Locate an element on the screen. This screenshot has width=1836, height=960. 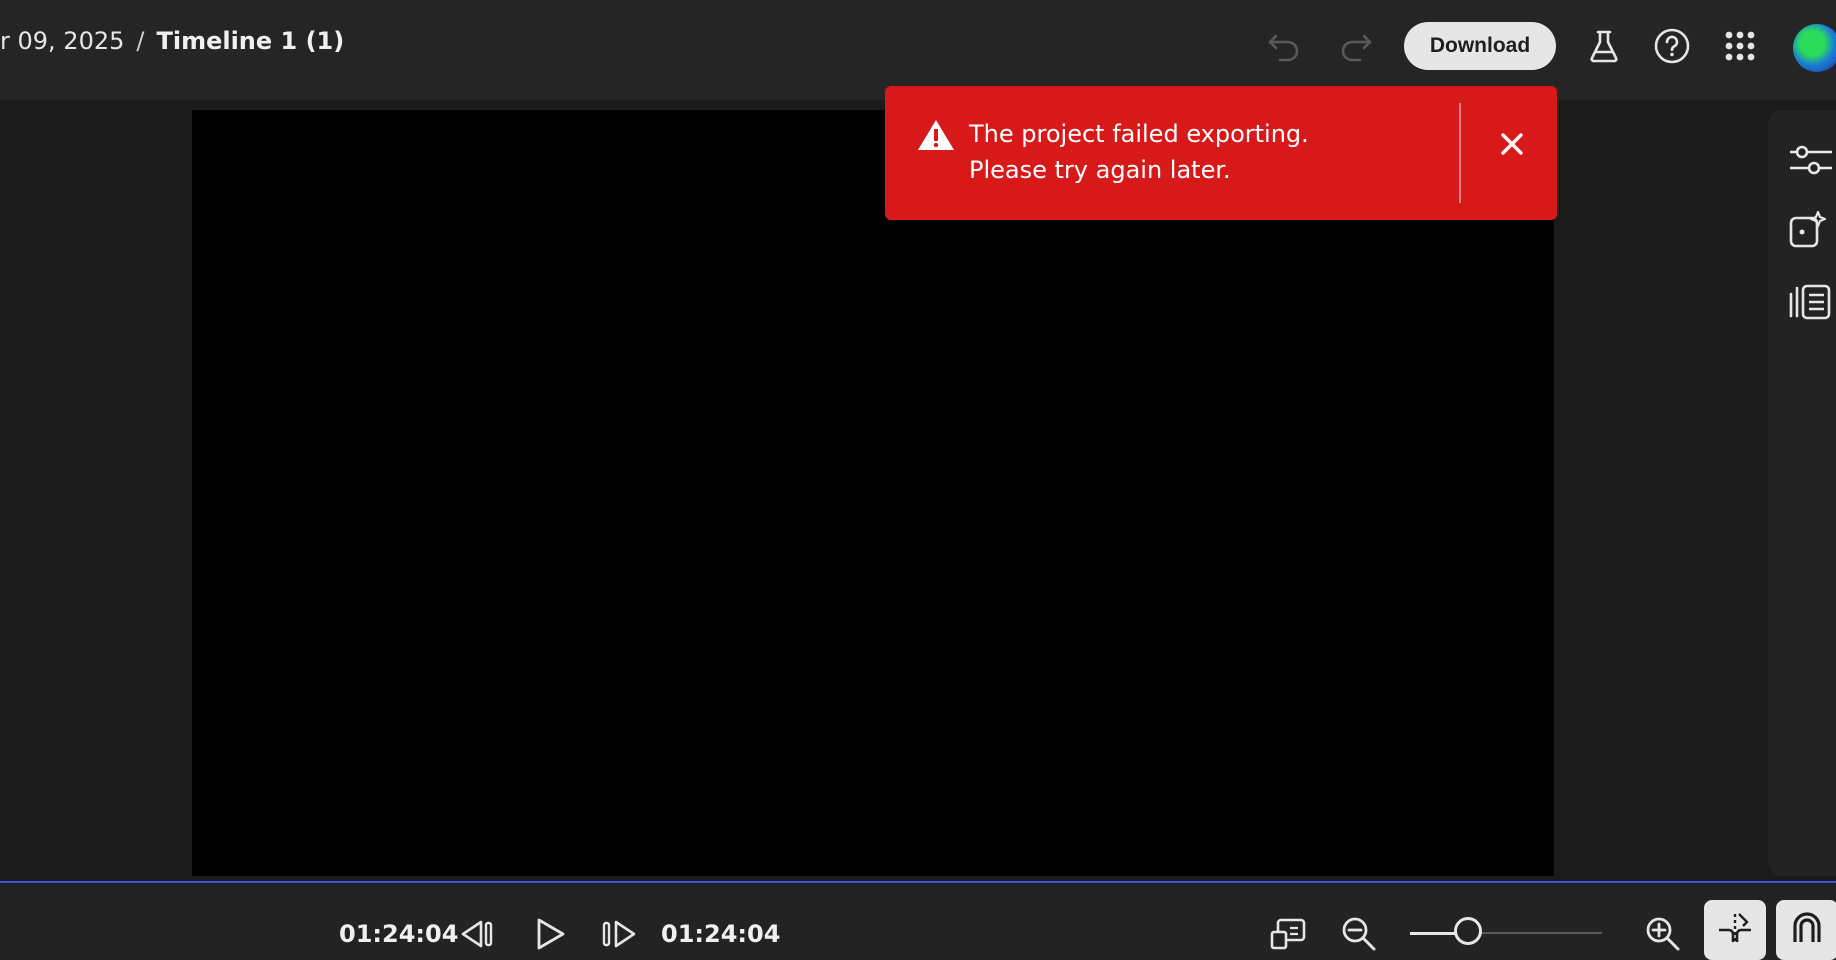
breadcrumb: r 09, 2025 / Timeline 1 (1) is located at coordinates (172, 41).